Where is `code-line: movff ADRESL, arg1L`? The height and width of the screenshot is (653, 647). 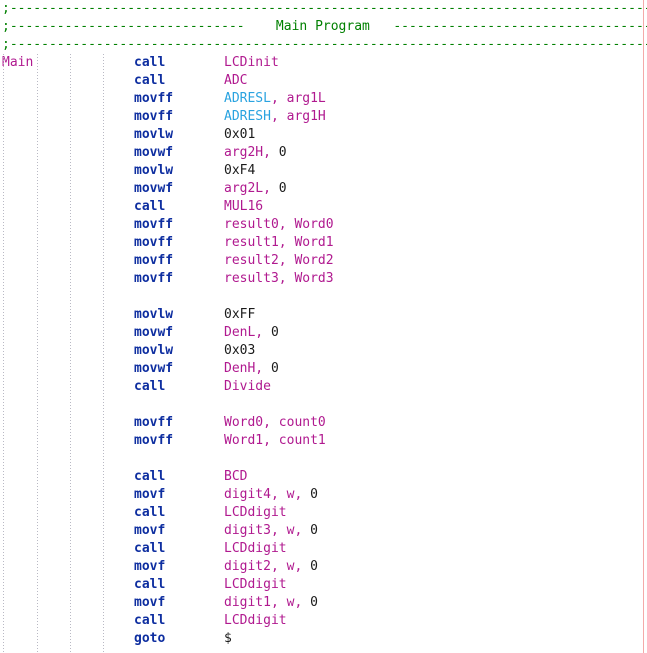
code-line: movff ADRESL, arg1L is located at coordinates (323, 99).